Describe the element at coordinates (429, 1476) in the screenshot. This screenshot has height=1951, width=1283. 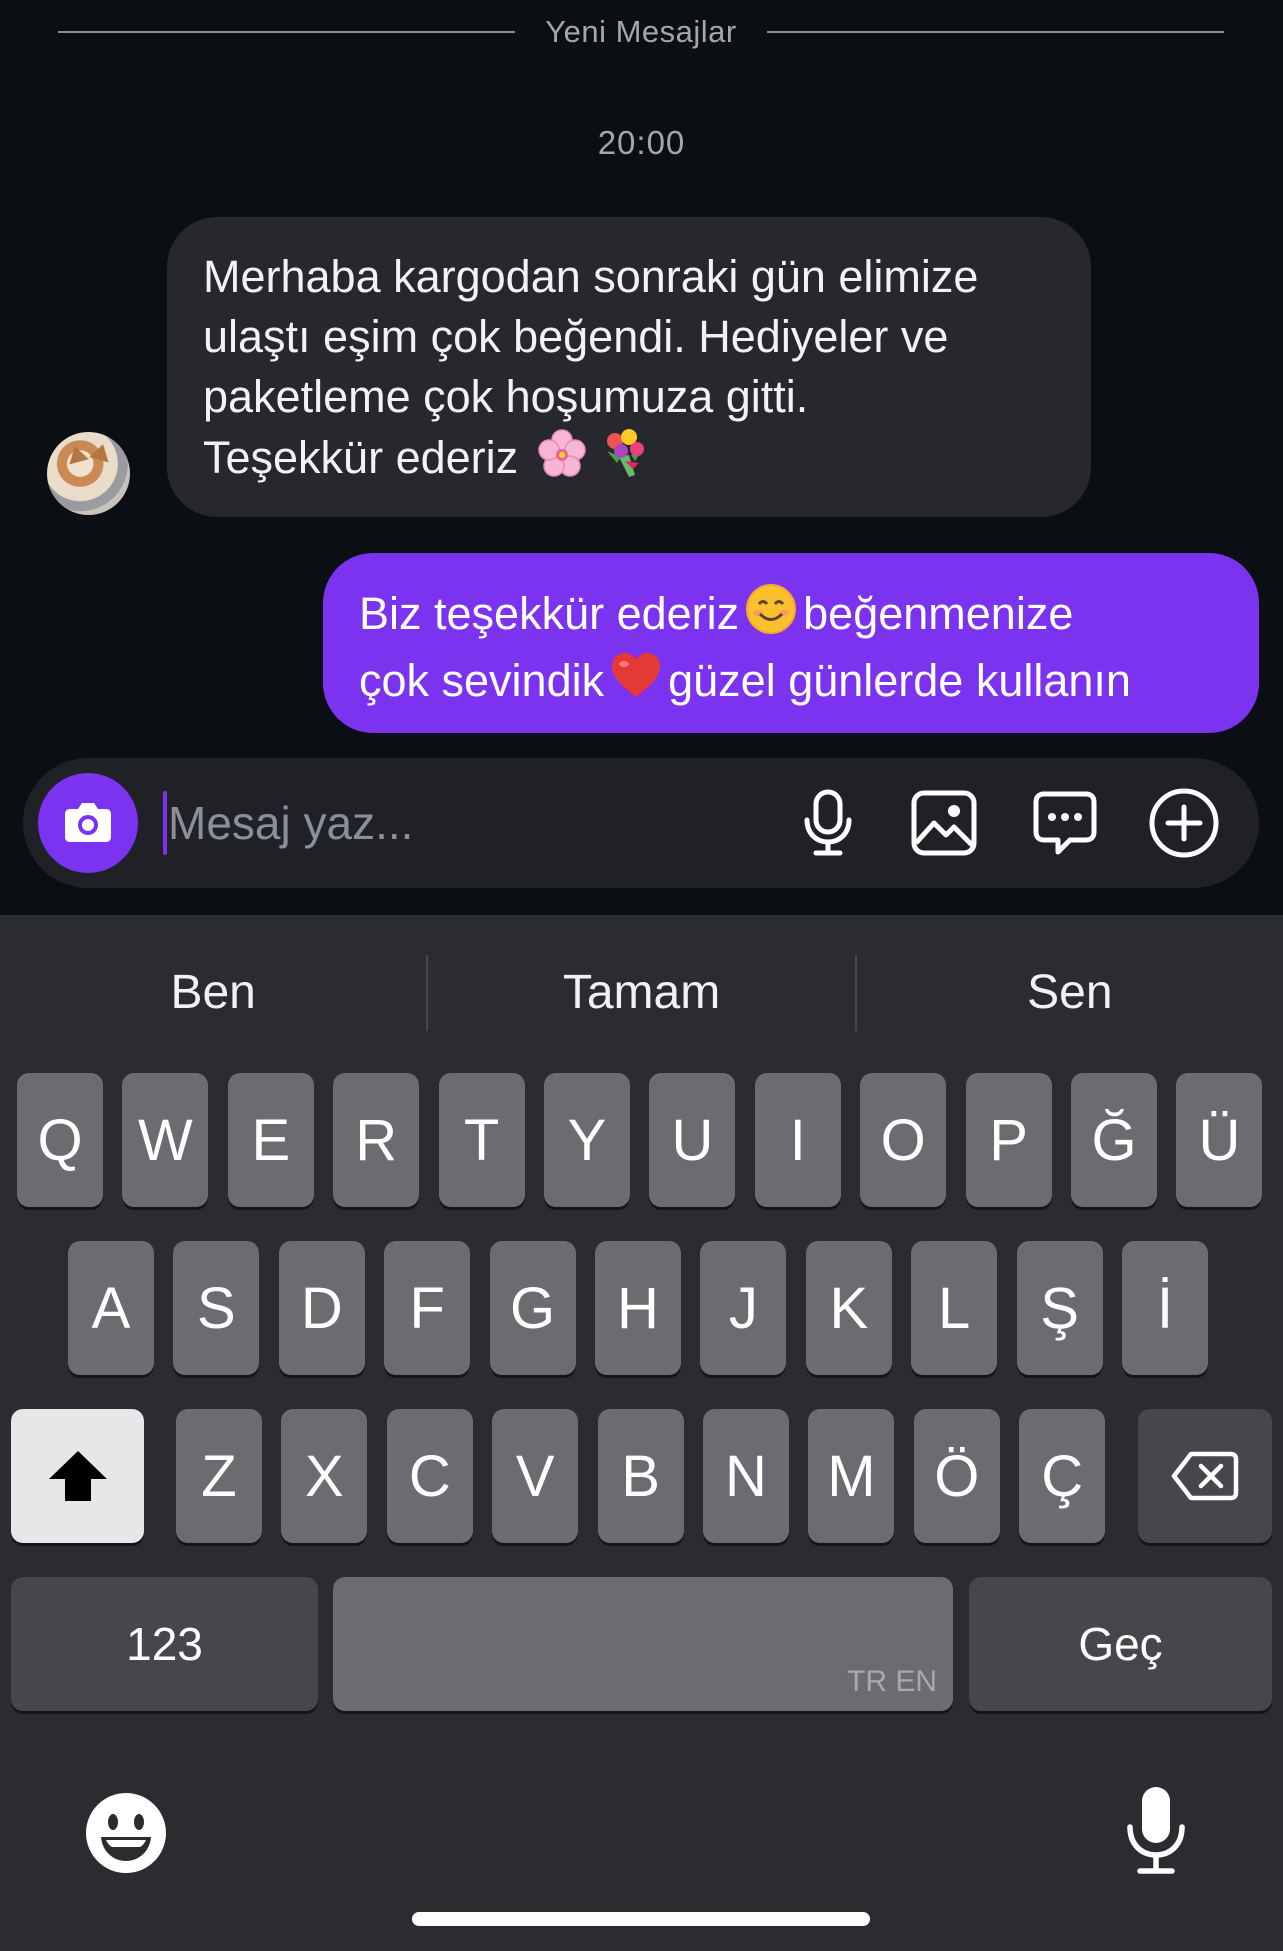
I see `key-c: C` at that location.